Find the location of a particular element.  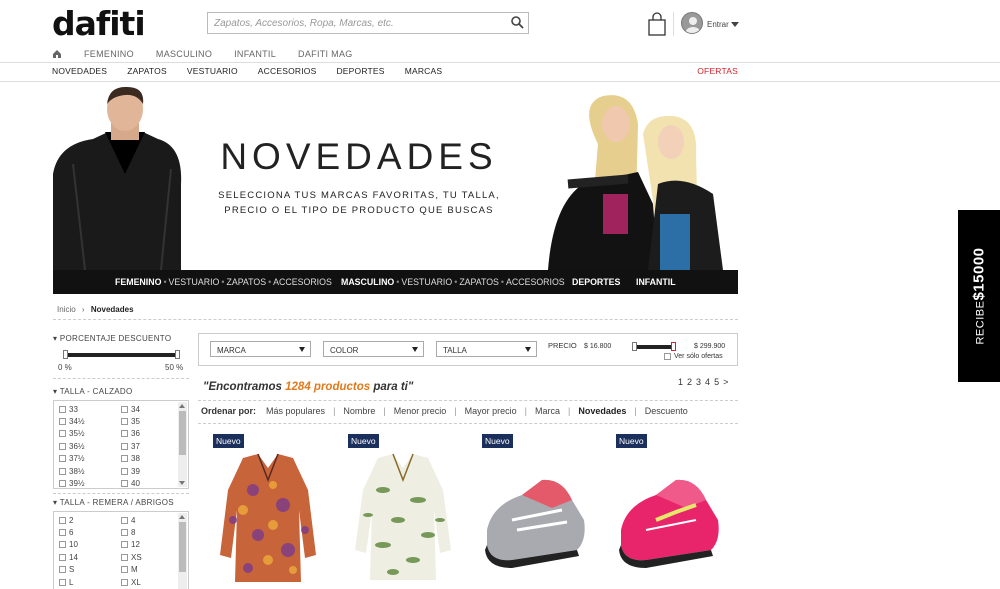

shoe-size-option: 38½ is located at coordinates (90, 471).